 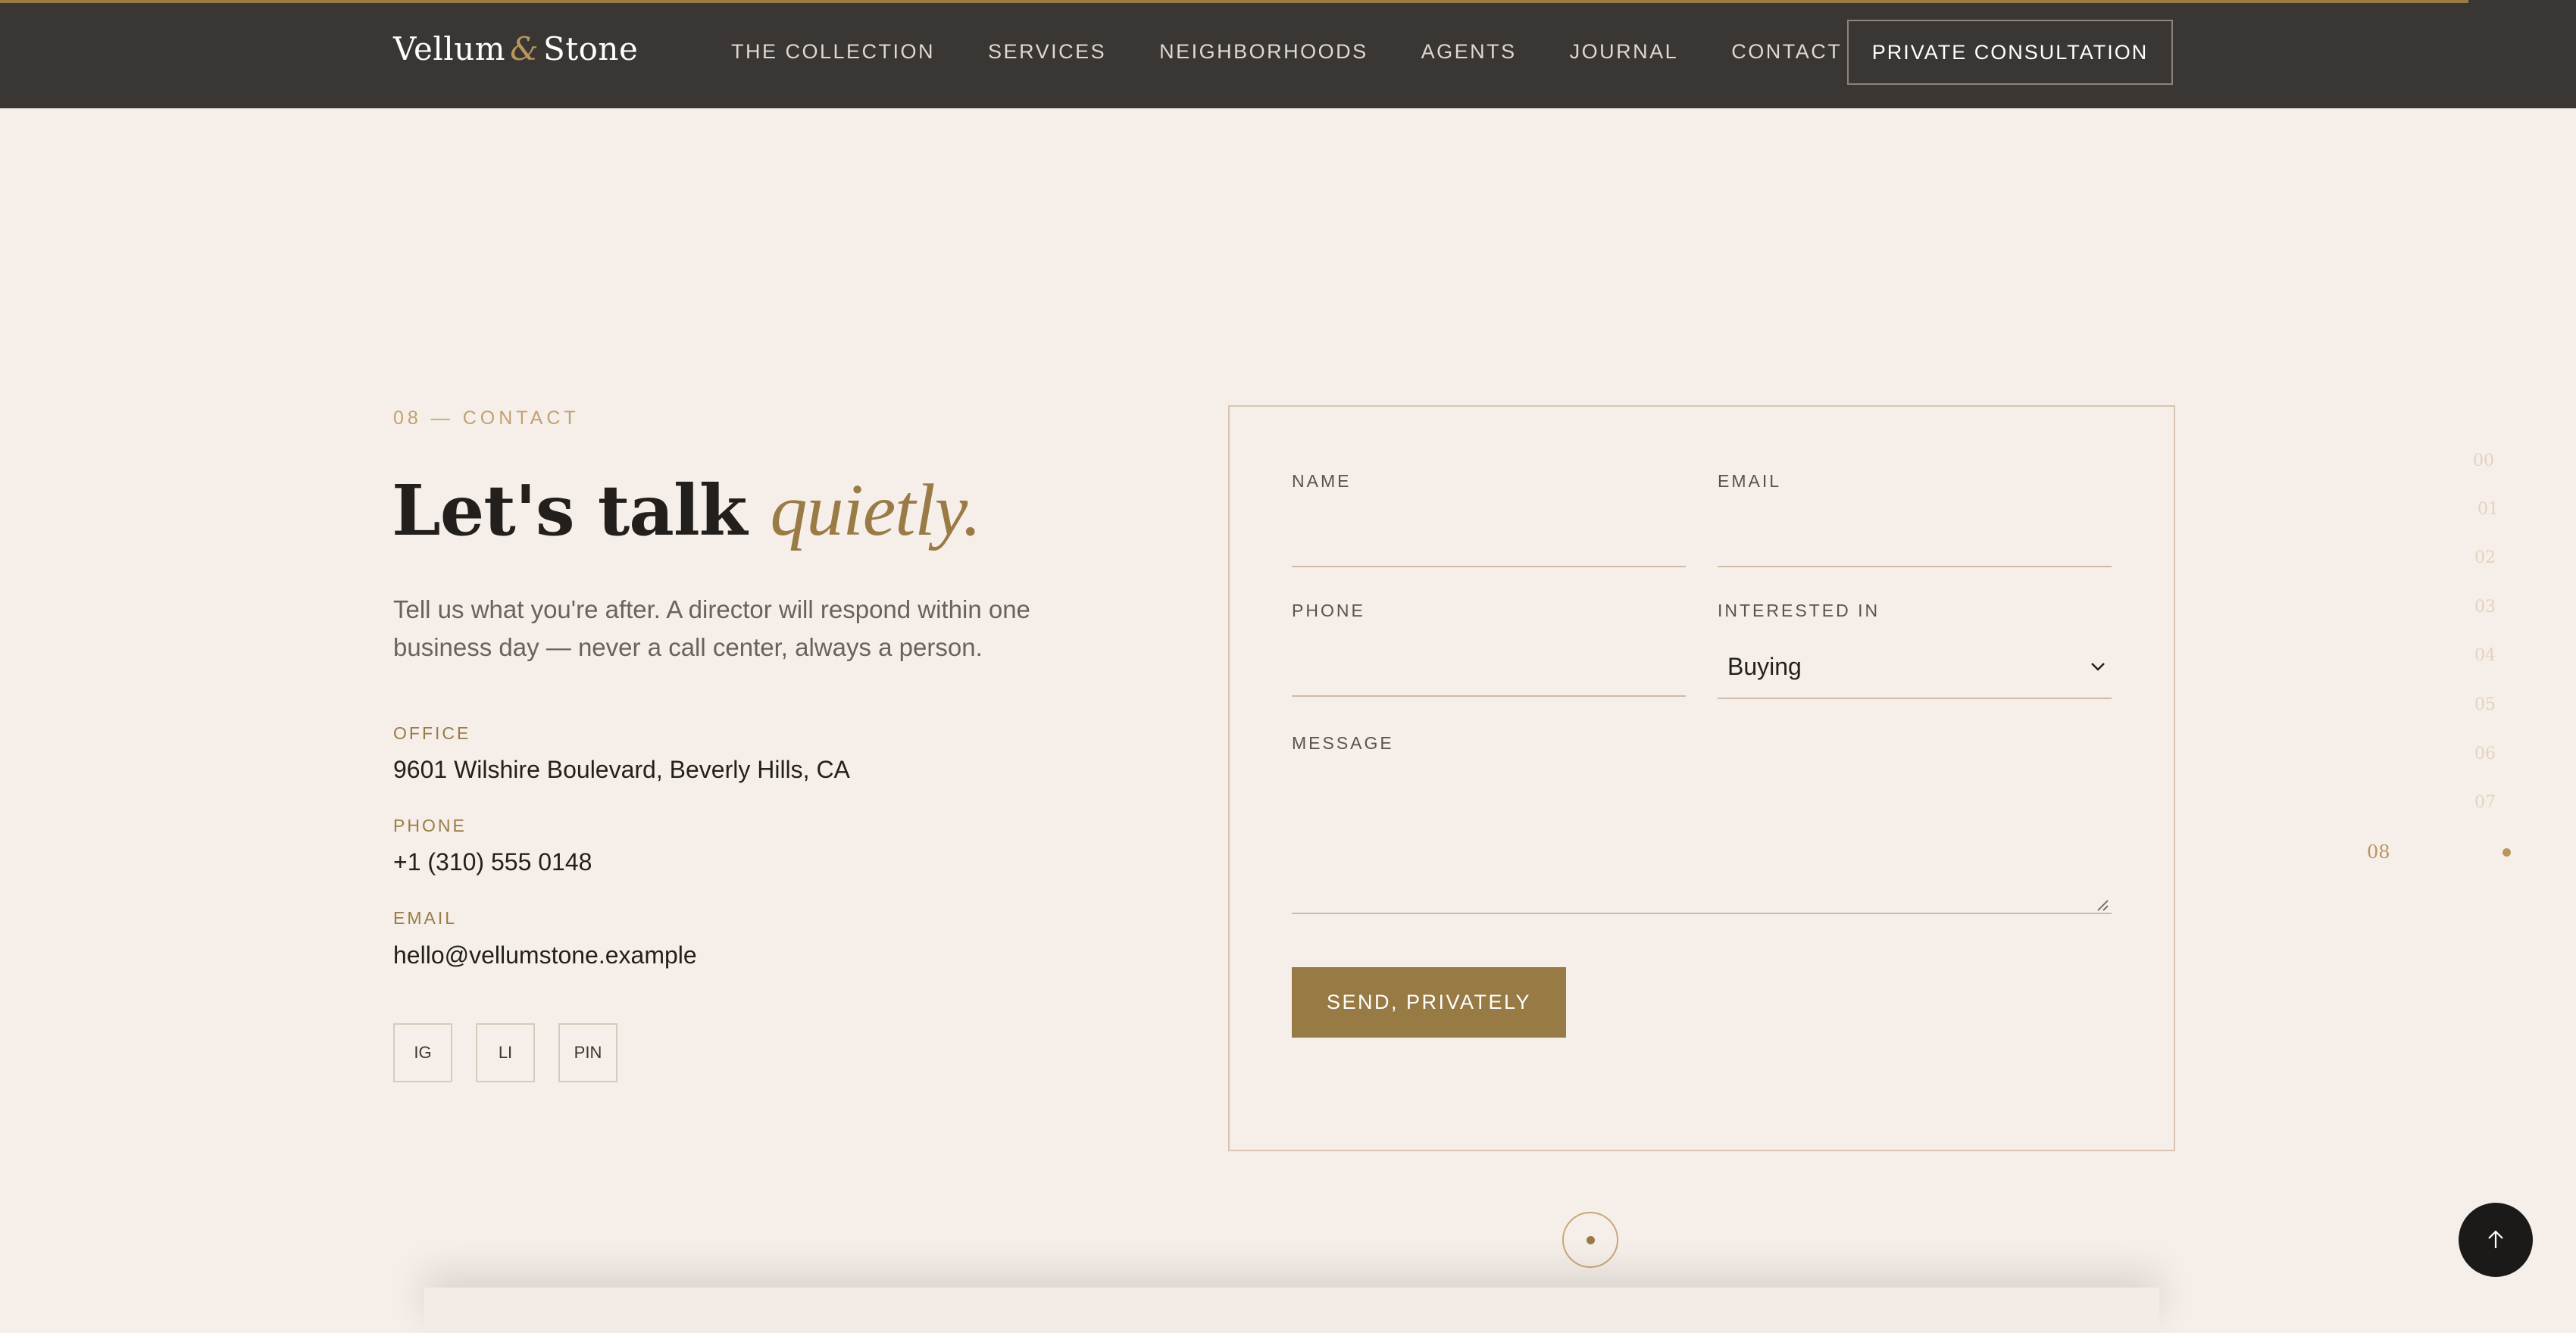 I want to click on scroll-indicator-icon, so click(x=1590, y=1240).